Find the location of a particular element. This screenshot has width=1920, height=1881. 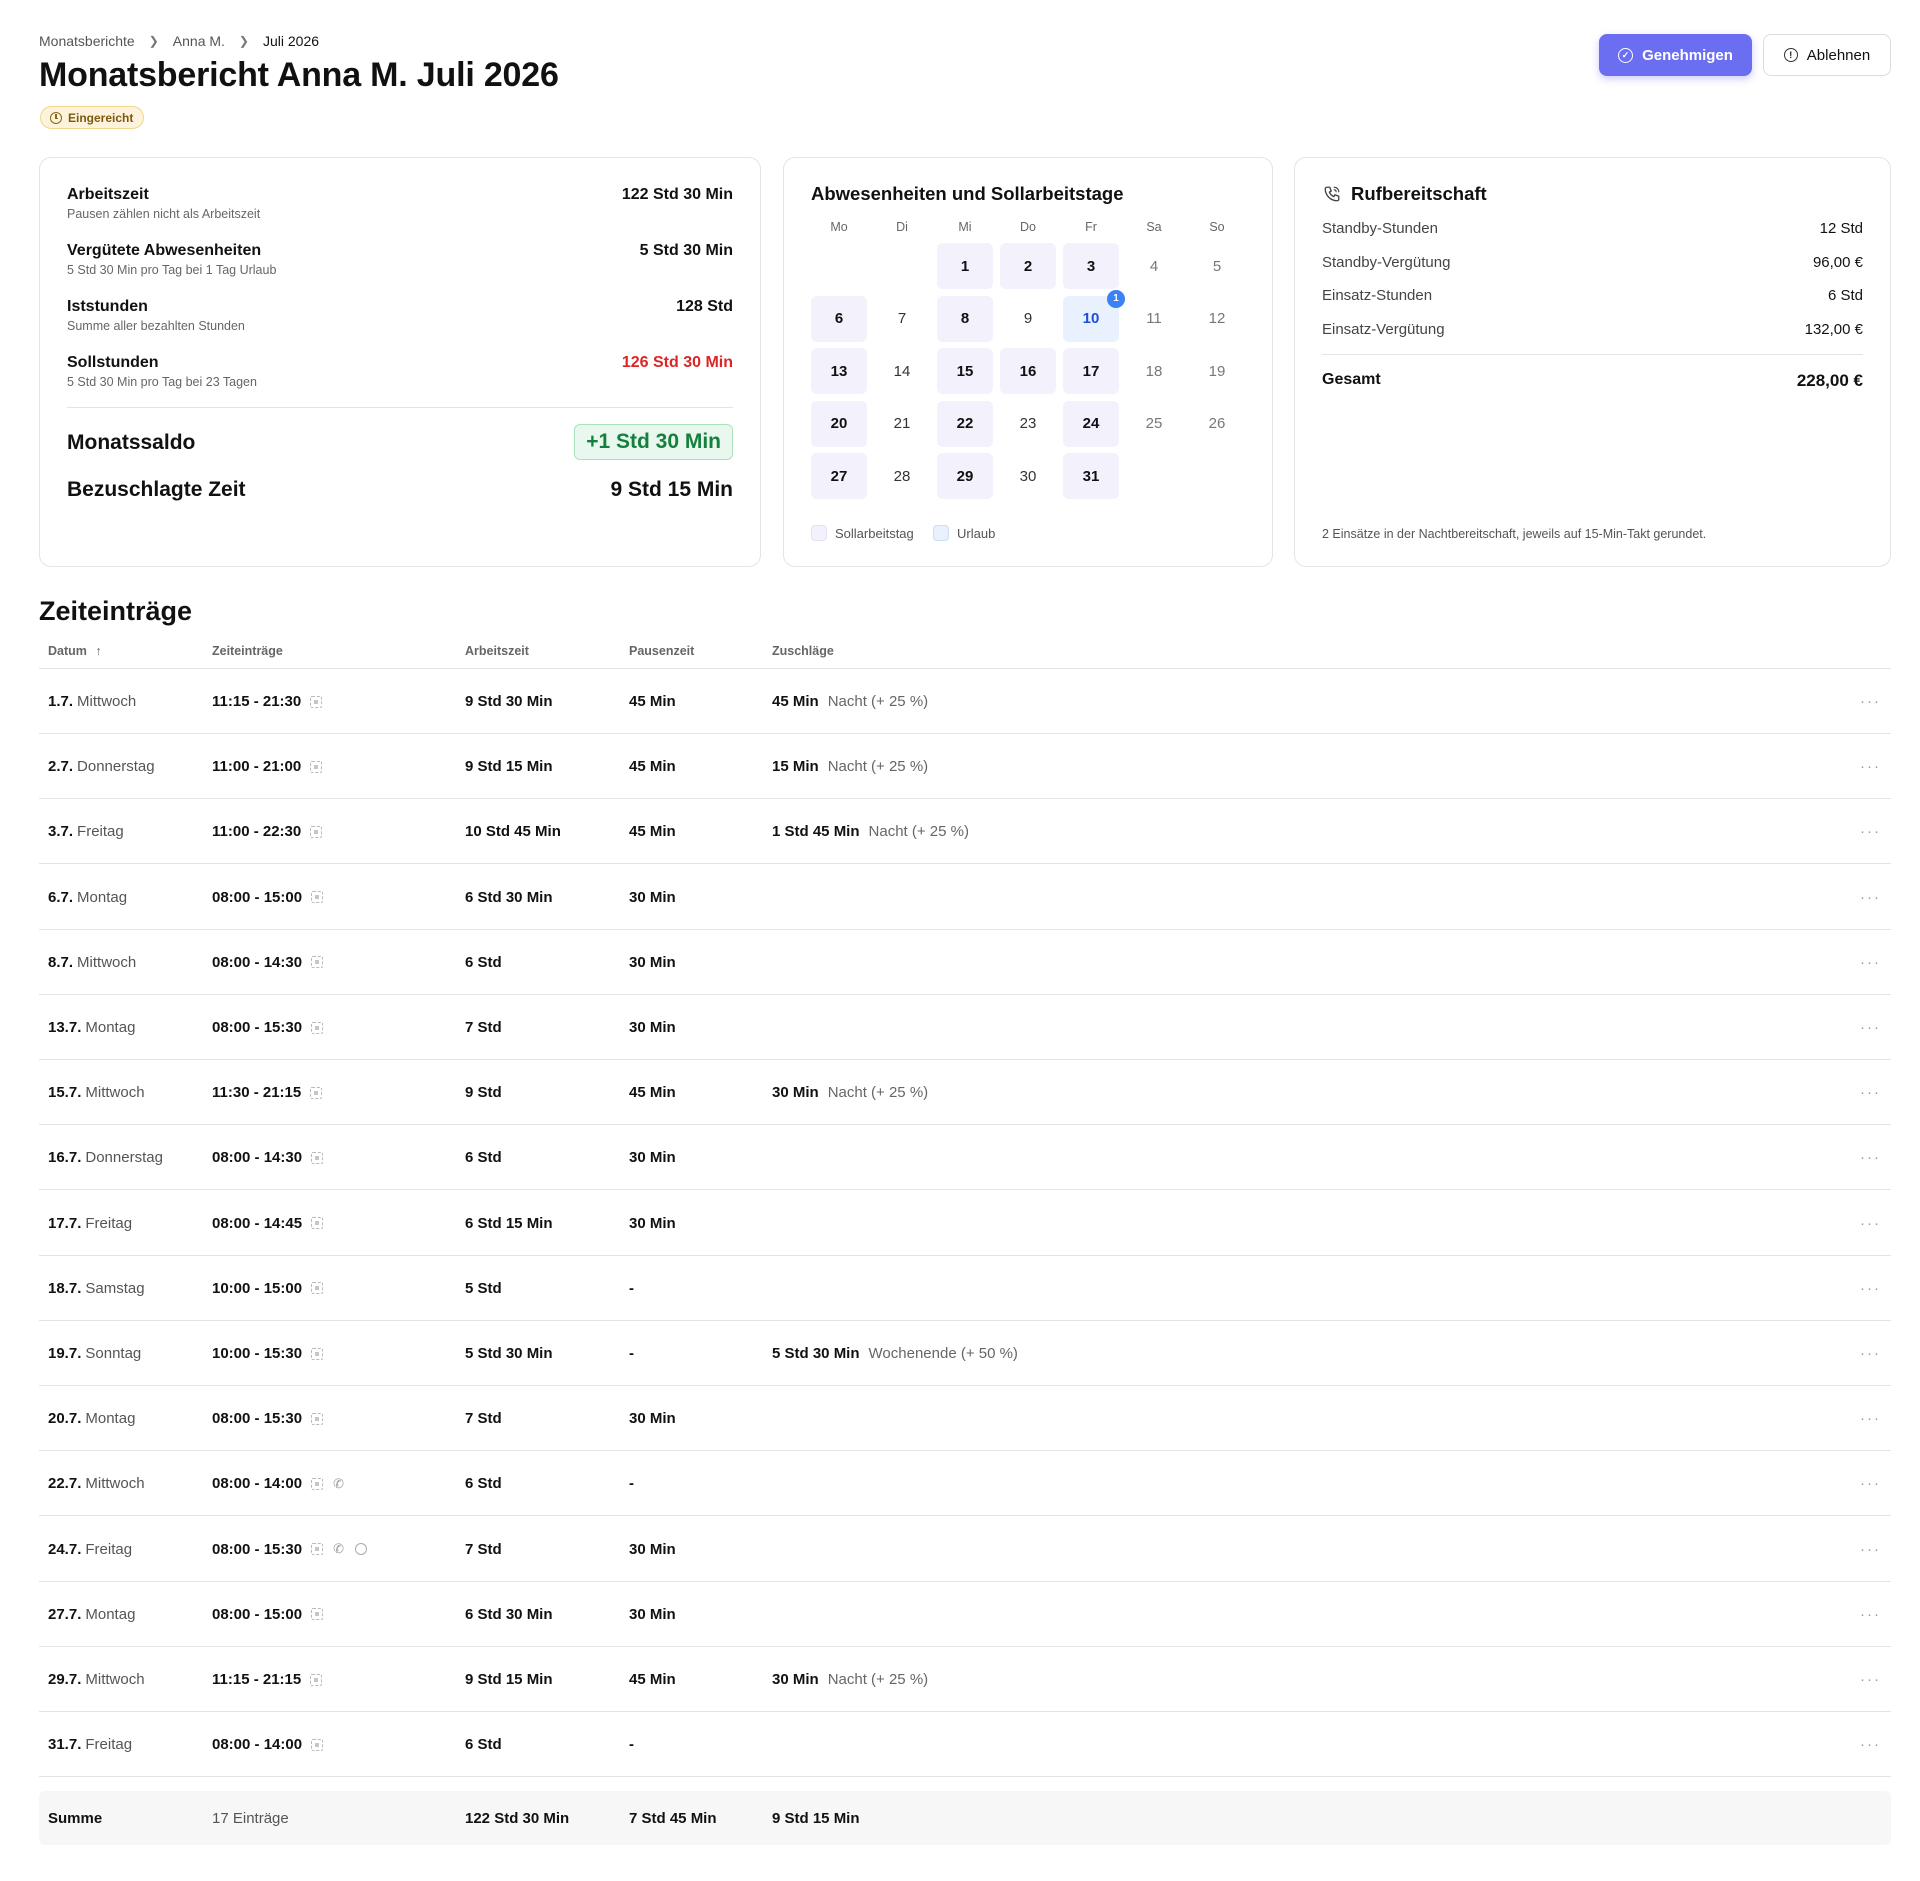

alert-circle-icon: ! is located at coordinates (1790, 55).